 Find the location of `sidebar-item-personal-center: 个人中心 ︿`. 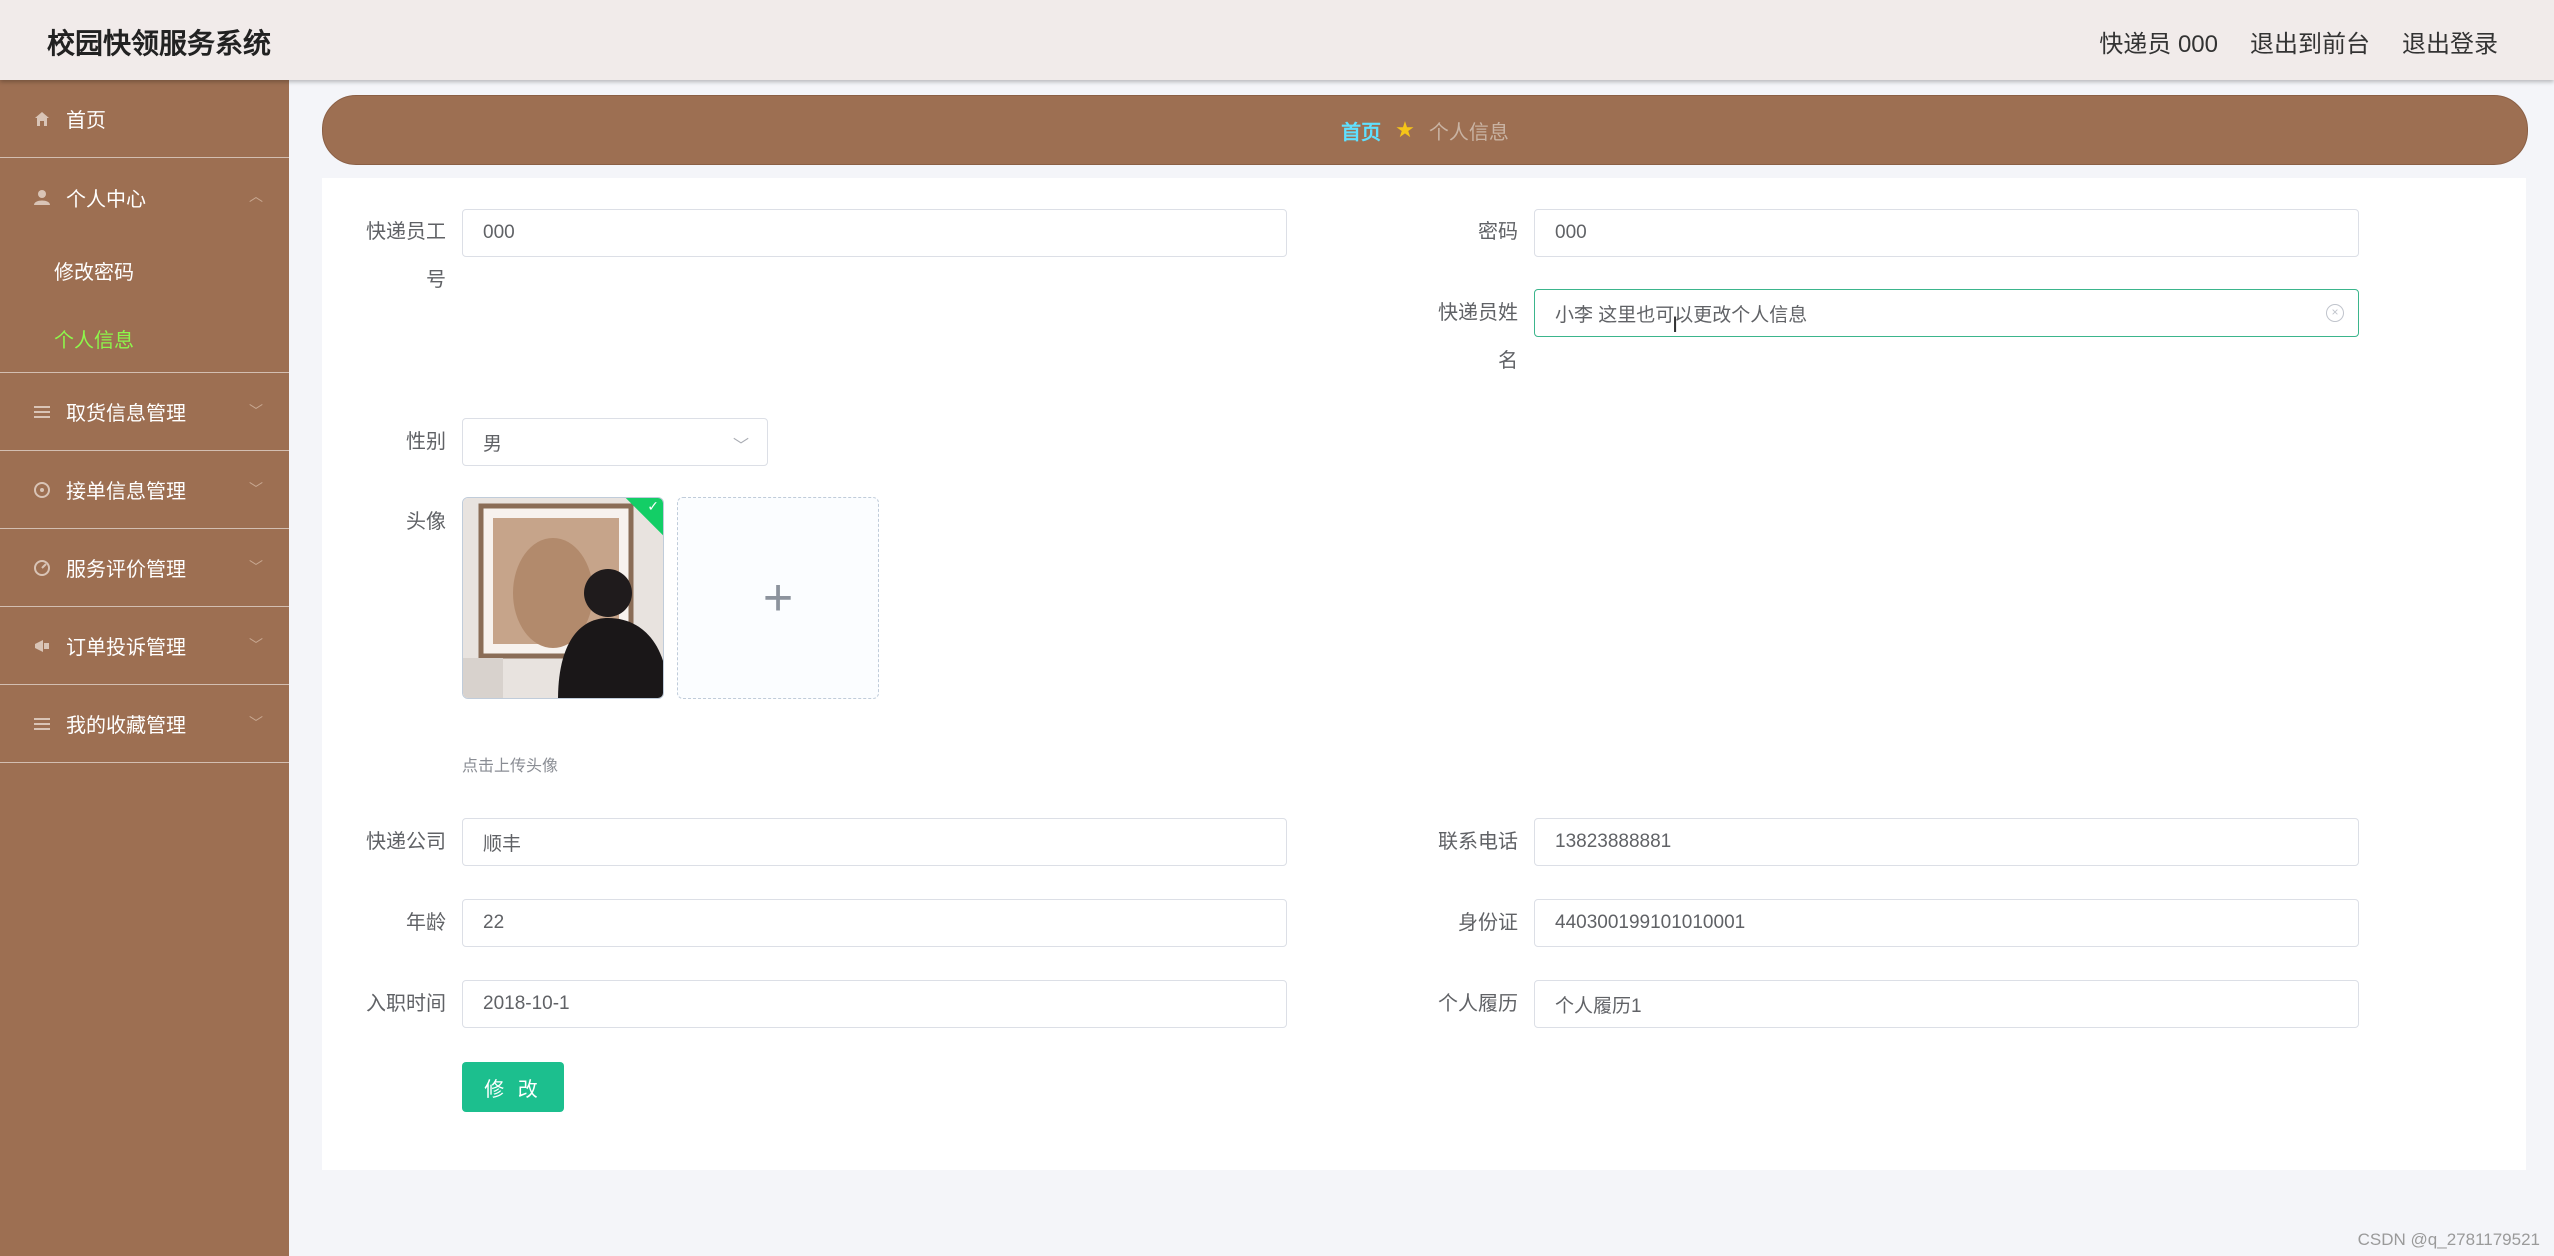

sidebar-item-personal-center: 个人中心 ︿ is located at coordinates (144, 197).